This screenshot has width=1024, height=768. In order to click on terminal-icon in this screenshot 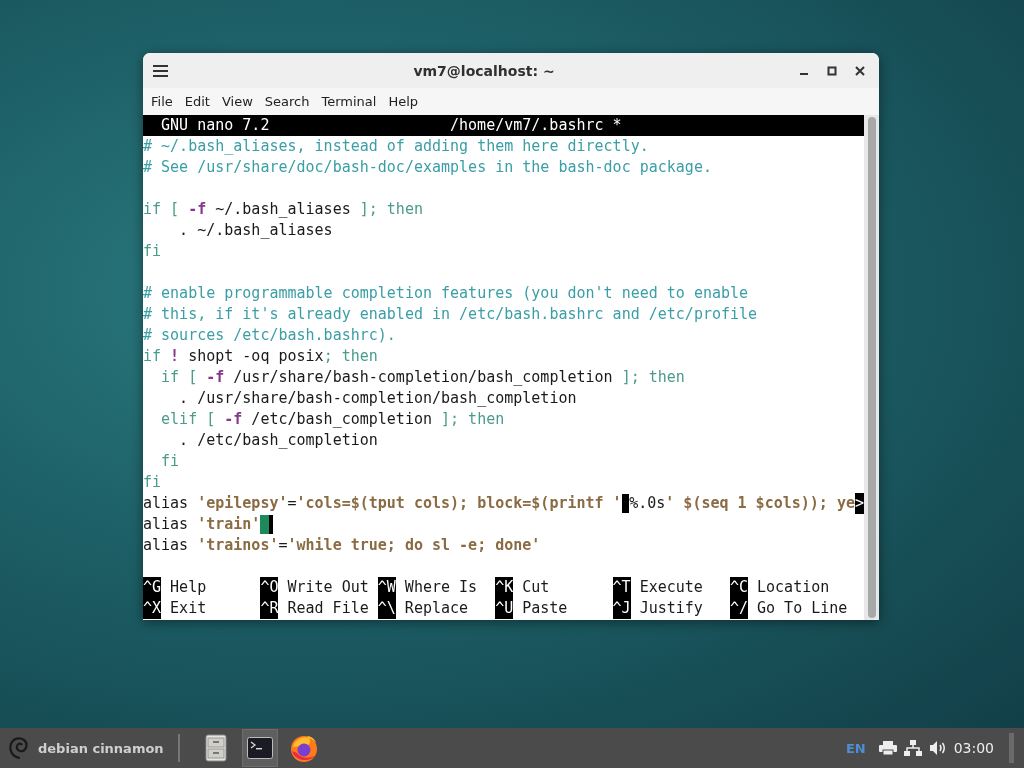, I will do `click(259, 748)`.